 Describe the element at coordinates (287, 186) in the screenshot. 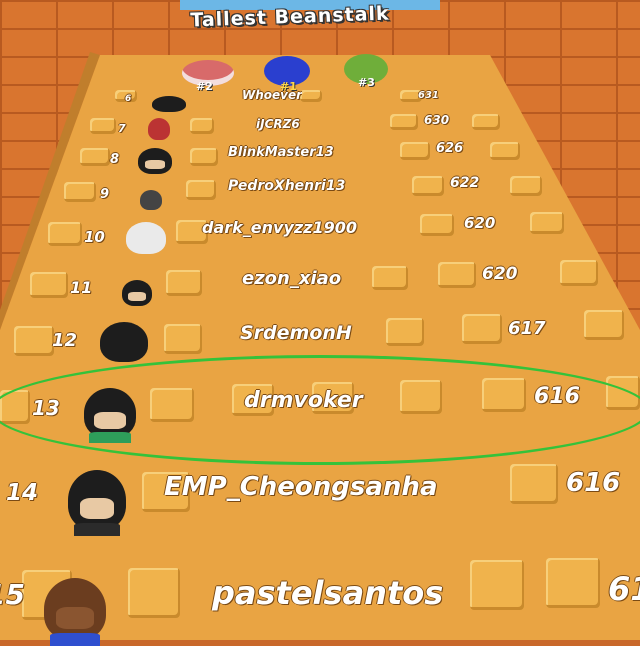

I see `player-name: PedroXhenri13` at that location.